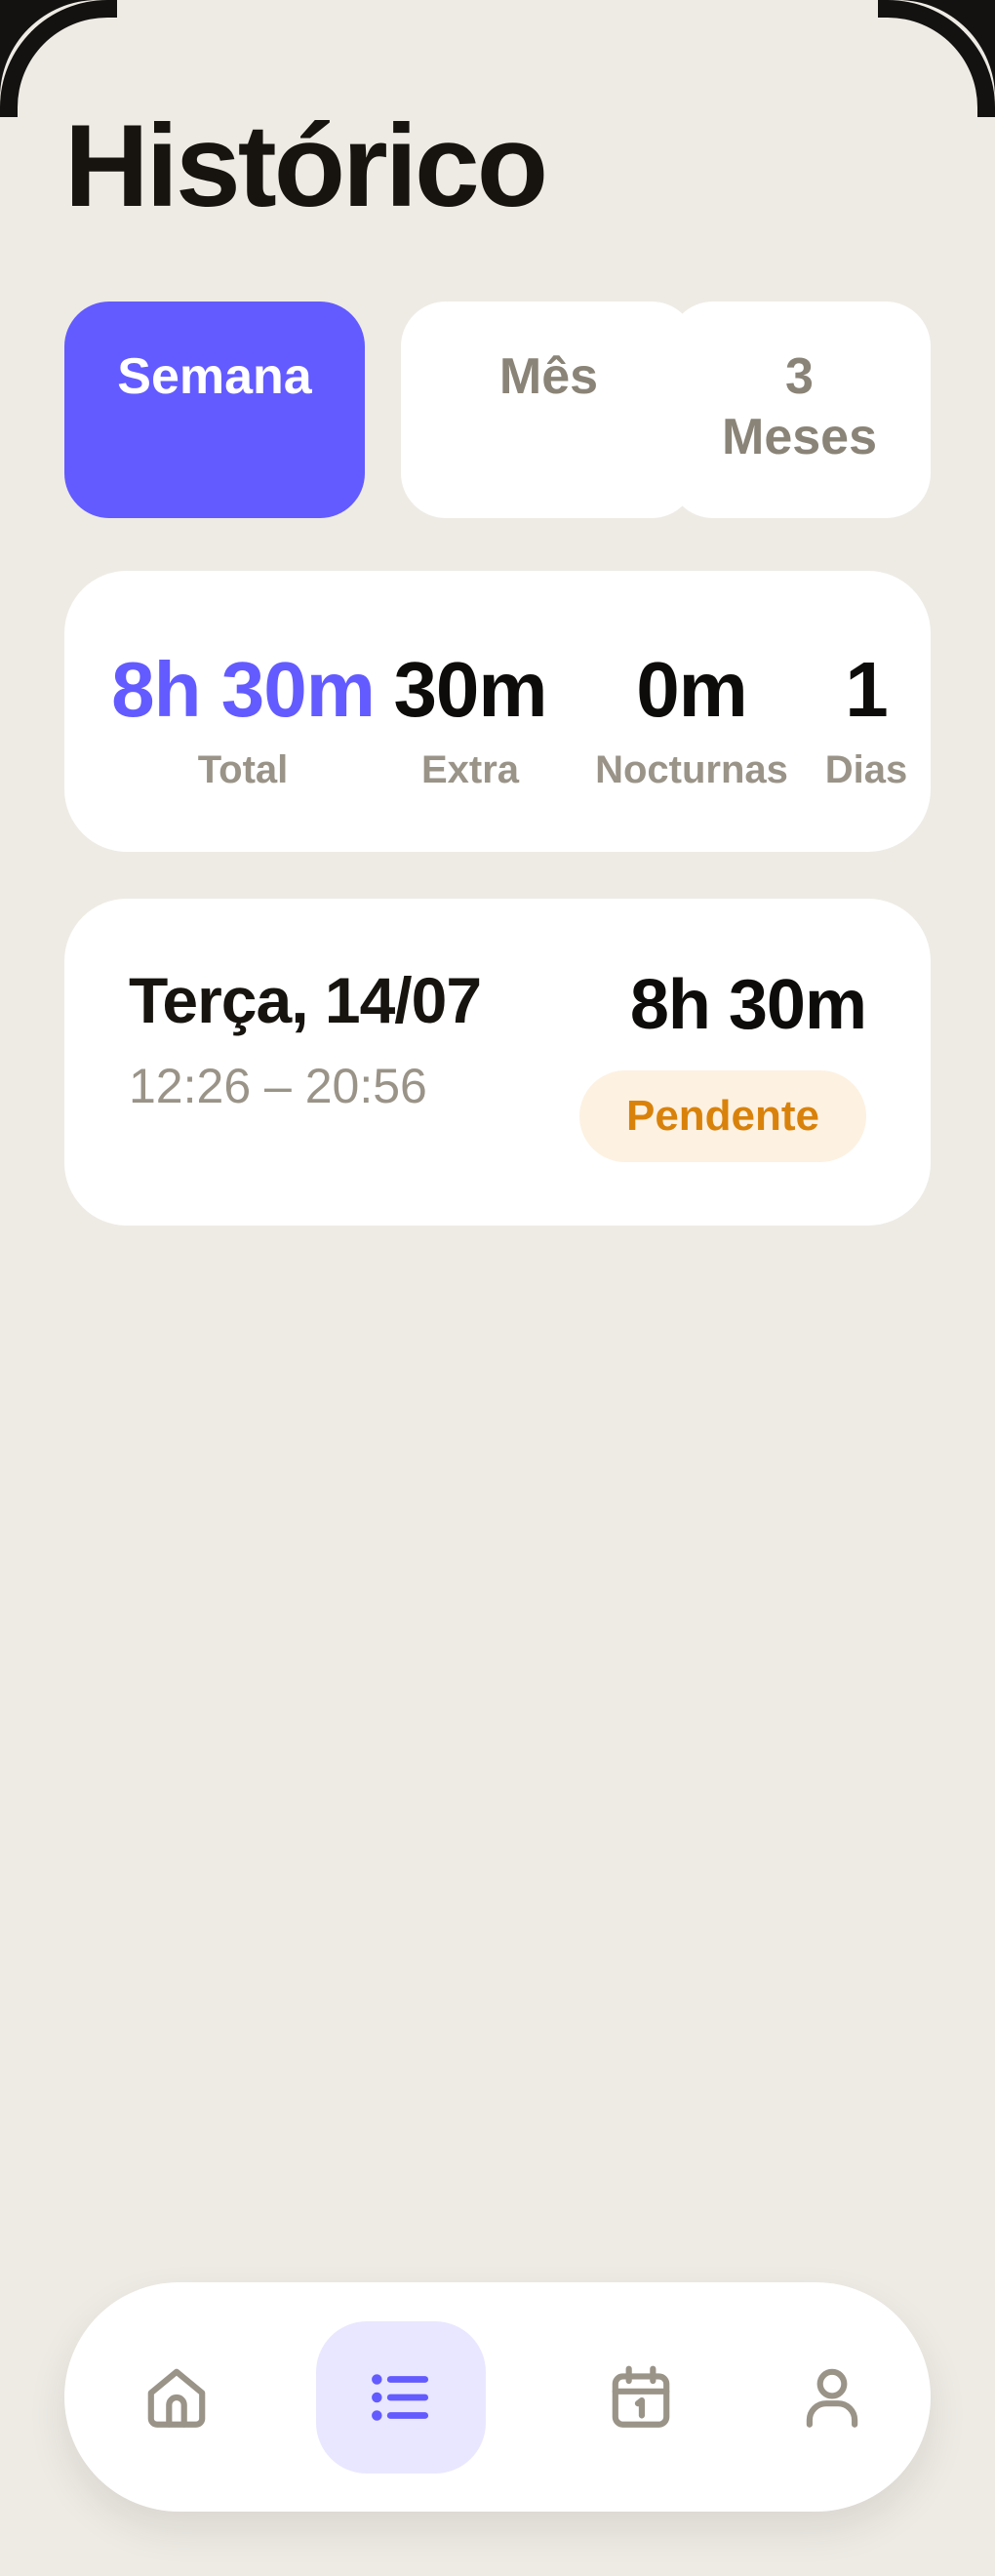  What do you see at coordinates (470, 769) in the screenshot?
I see `stat-extra-label: Extra` at bounding box center [470, 769].